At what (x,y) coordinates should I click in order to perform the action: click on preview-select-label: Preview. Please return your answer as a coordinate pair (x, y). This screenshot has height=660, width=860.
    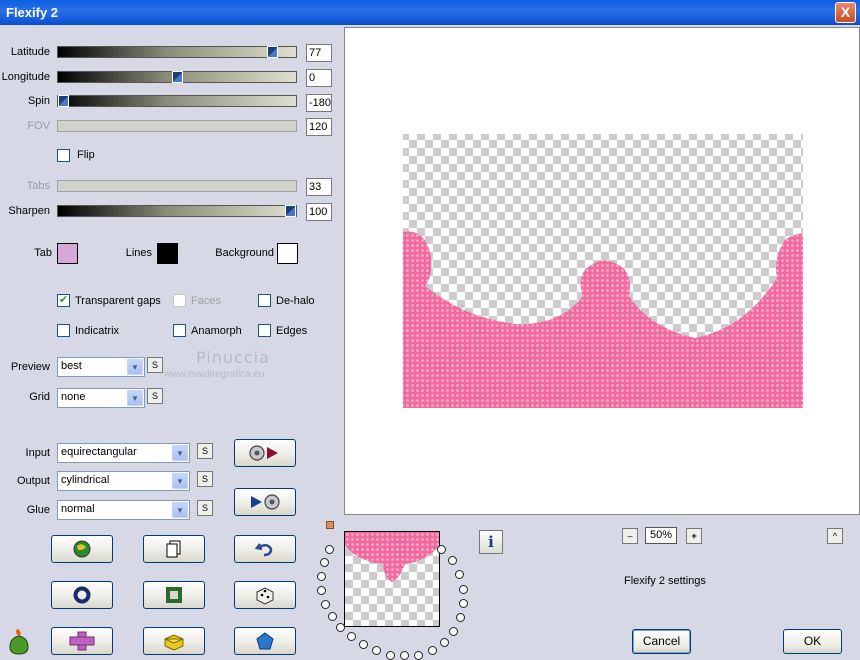
    Looking at the image, I should click on (30, 367).